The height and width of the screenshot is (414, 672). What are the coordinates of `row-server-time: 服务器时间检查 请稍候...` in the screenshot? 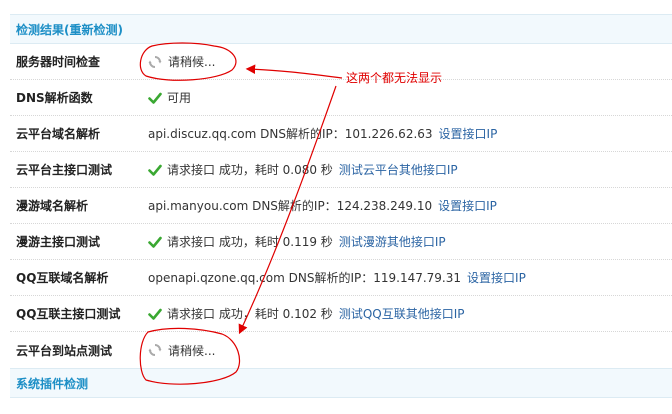 It's located at (341, 62).